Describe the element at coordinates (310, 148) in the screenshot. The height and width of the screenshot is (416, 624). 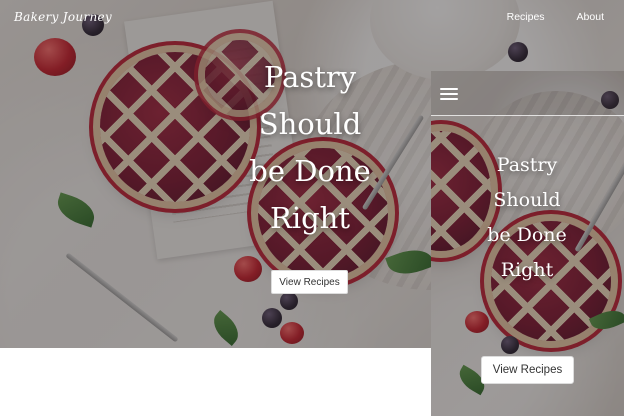
I see `hero-title: Pastry Should be Done Right` at that location.